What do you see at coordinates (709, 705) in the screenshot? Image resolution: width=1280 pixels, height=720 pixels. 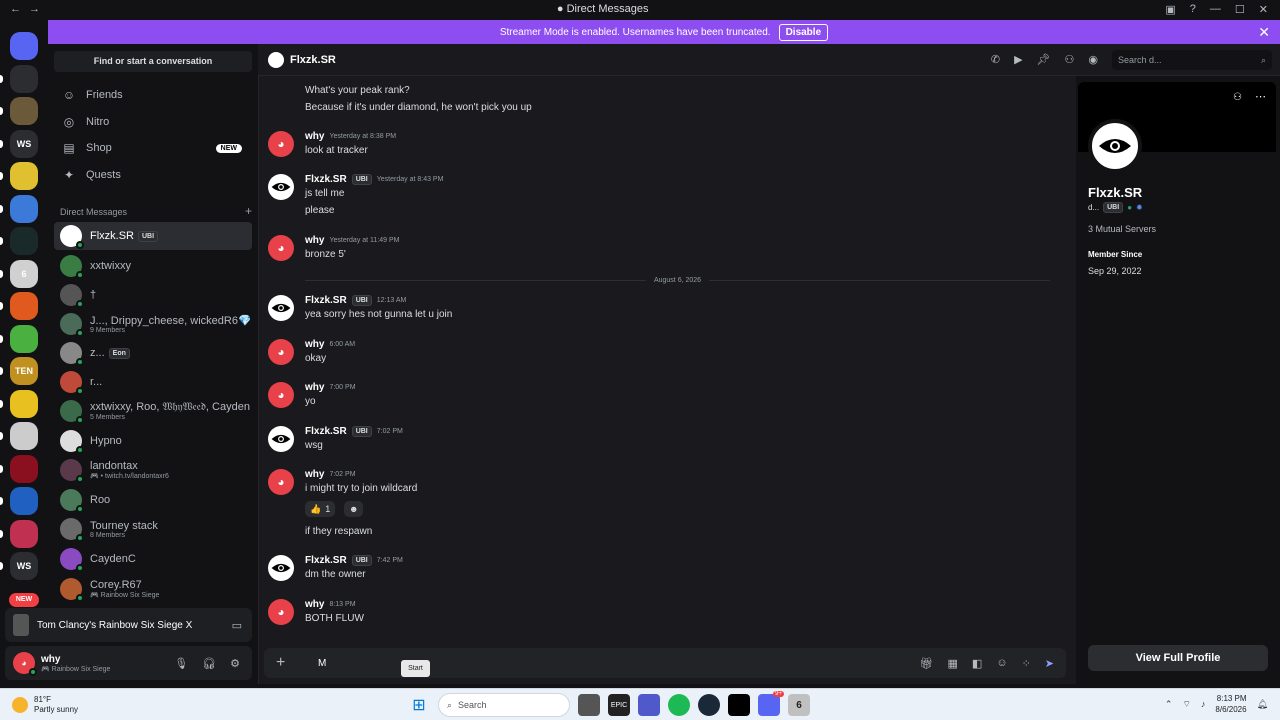 I see `steam-icon` at bounding box center [709, 705].